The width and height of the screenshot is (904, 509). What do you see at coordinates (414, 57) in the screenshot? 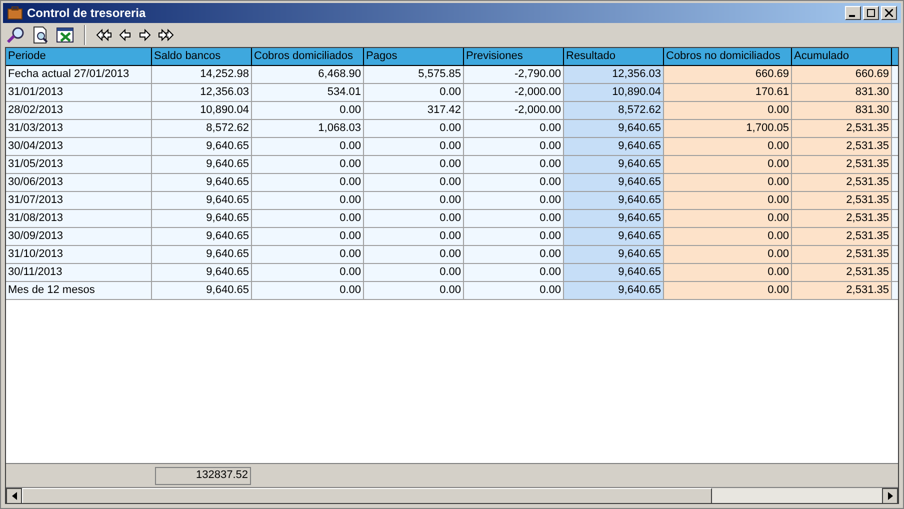
I see `column-header: Pagos` at bounding box center [414, 57].